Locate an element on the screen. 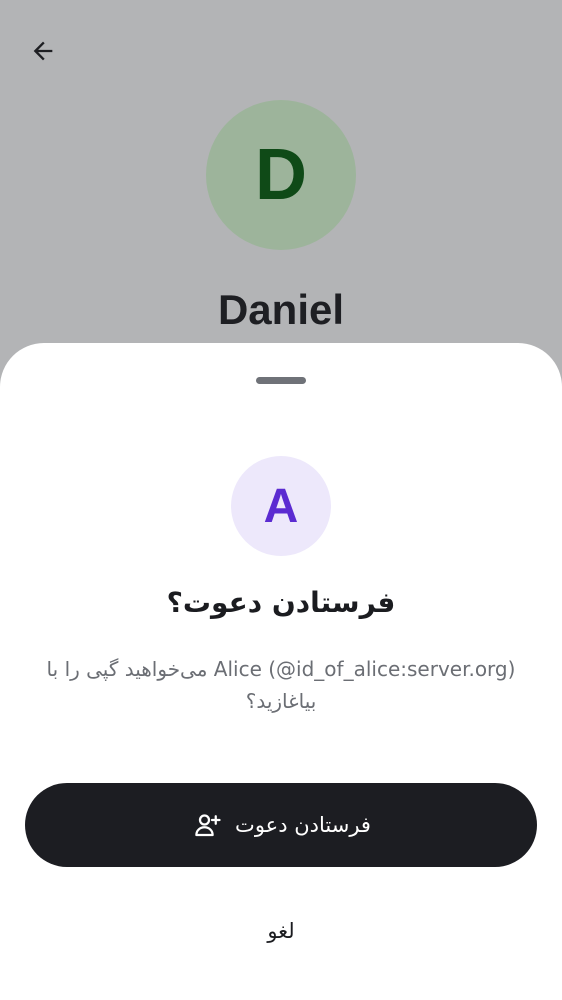 The width and height of the screenshot is (562, 1000). send-invite-label: فرستادن دعوت is located at coordinates (303, 825).